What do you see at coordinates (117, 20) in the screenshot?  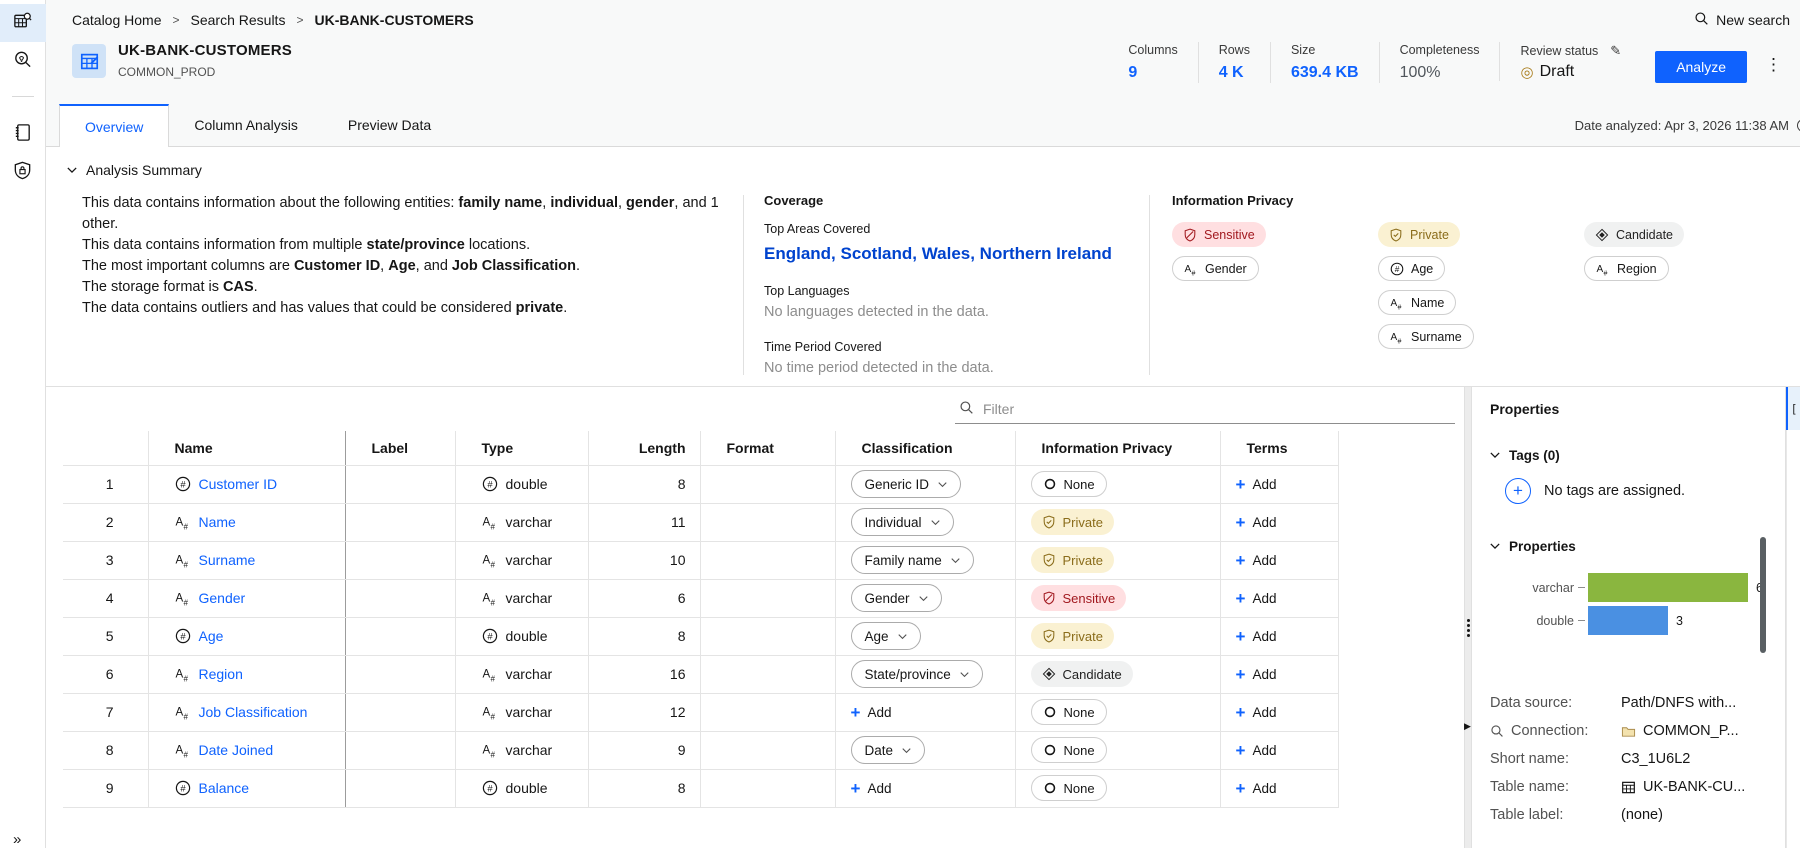 I see `breadcrumb-item: Catalog Home` at bounding box center [117, 20].